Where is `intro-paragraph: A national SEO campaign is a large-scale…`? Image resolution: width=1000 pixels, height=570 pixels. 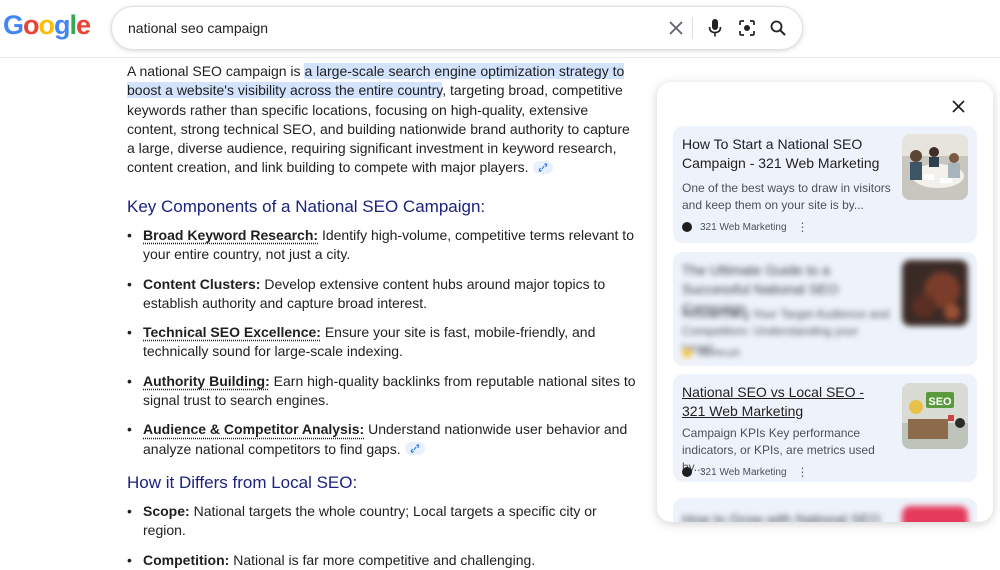 intro-paragraph: A national SEO campaign is a large-scale… is located at coordinates (383, 120).